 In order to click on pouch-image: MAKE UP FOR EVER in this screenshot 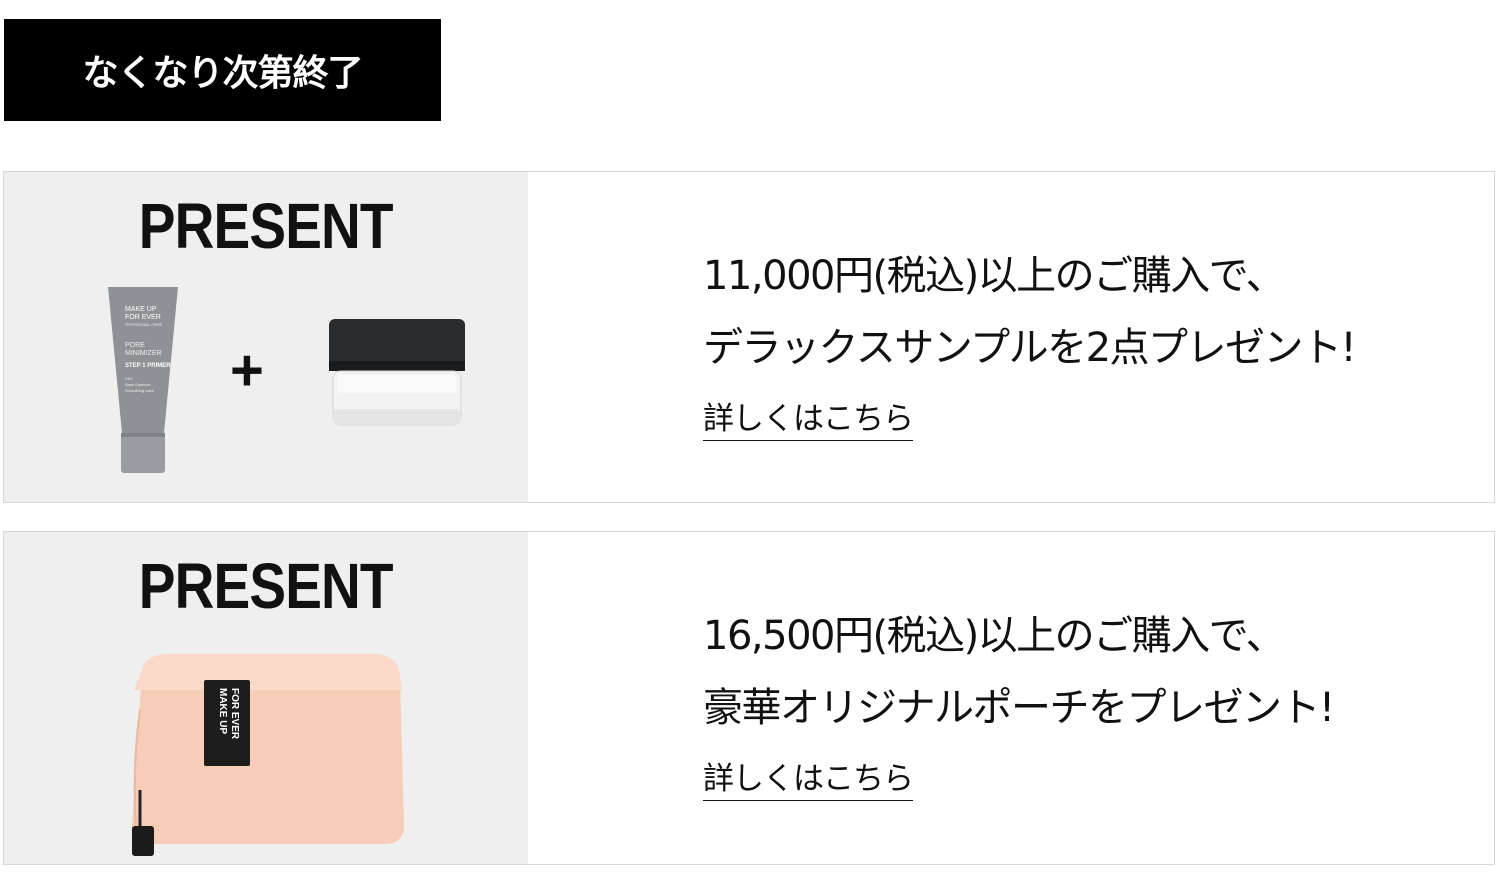, I will do `click(268, 755)`.